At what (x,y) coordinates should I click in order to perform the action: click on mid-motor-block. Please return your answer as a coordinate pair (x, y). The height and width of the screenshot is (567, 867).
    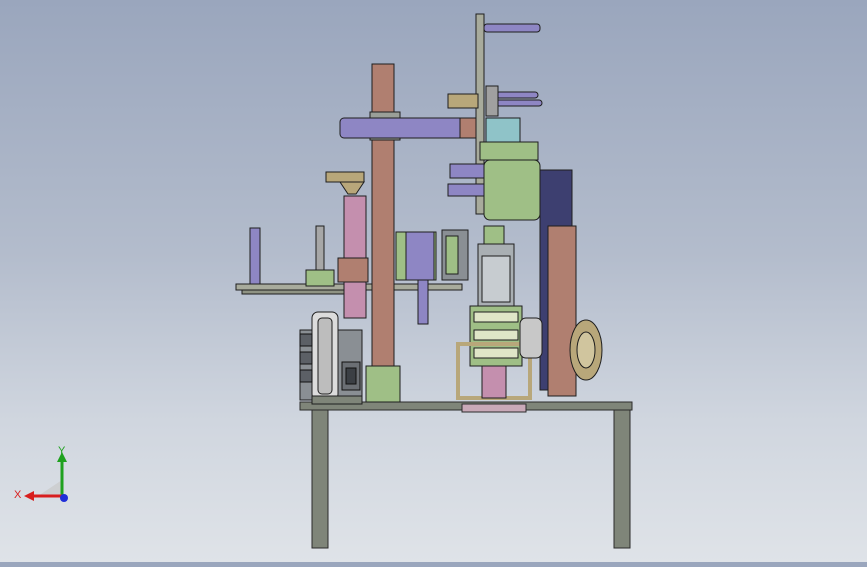
    Looking at the image, I should click on (432, 255).